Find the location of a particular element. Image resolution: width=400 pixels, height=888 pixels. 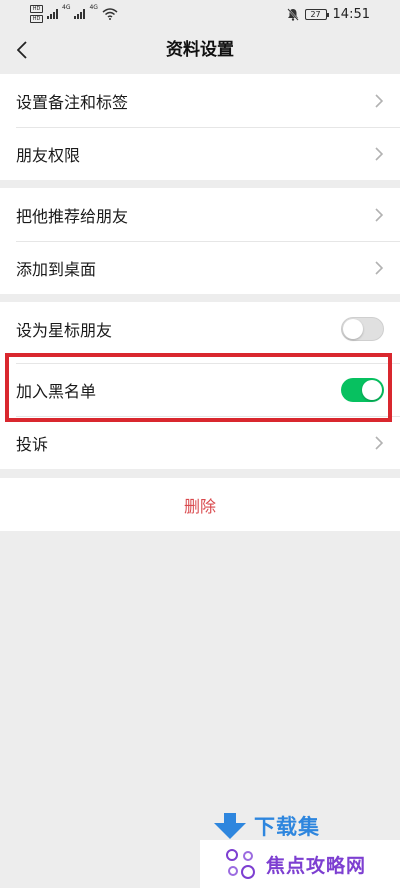

setting-label: 投诉 is located at coordinates (32, 444).